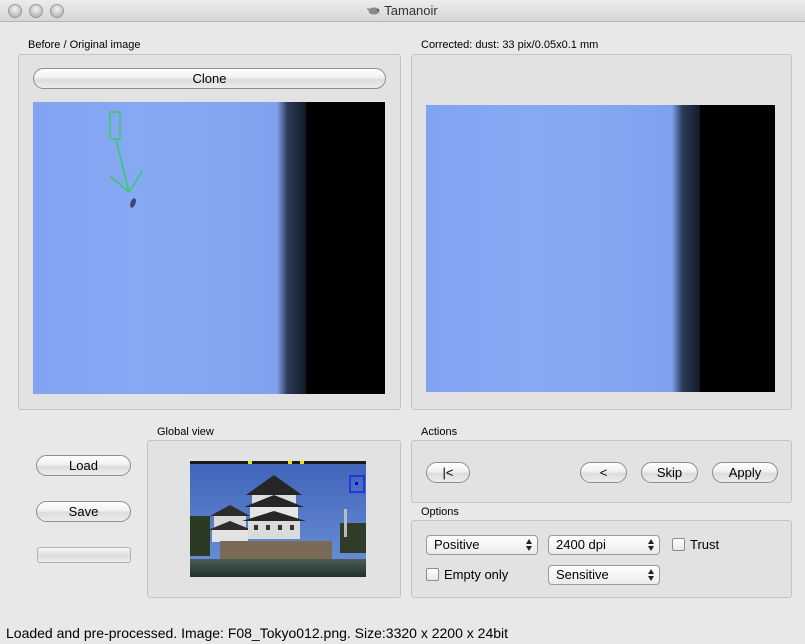 Image resolution: width=805 pixels, height=644 pixels. I want to click on corrected-image-frame-edge, so click(687, 248).